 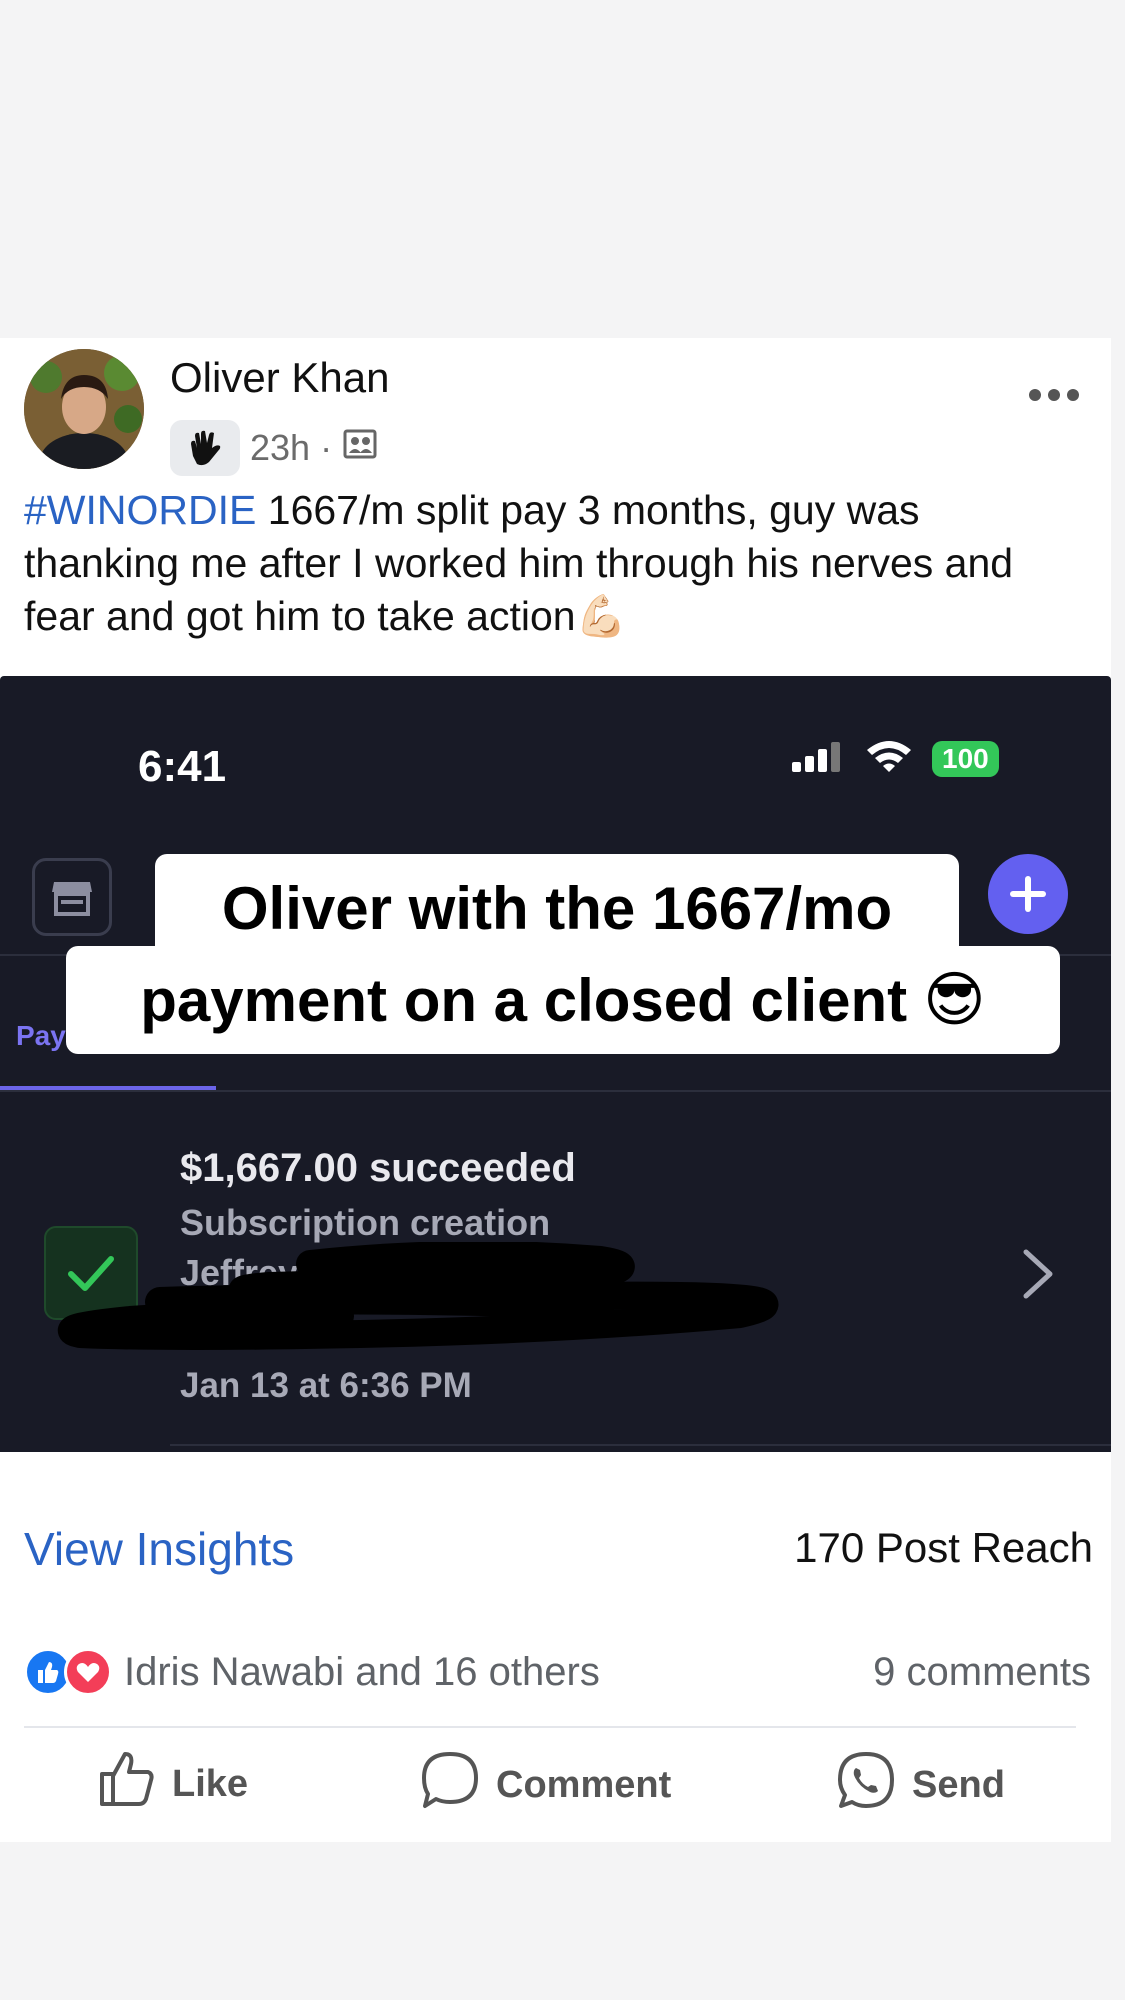 I want to click on post-meta: 23h ·, so click(x=274, y=448).